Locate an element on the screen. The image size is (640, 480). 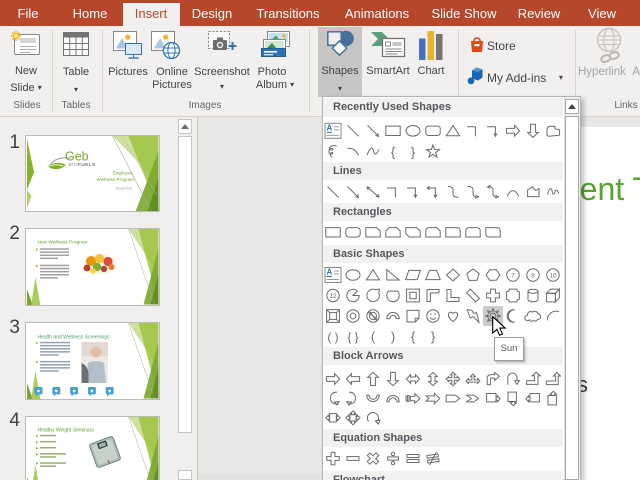
svg-text: Geb is located at coordinates (77, 156).